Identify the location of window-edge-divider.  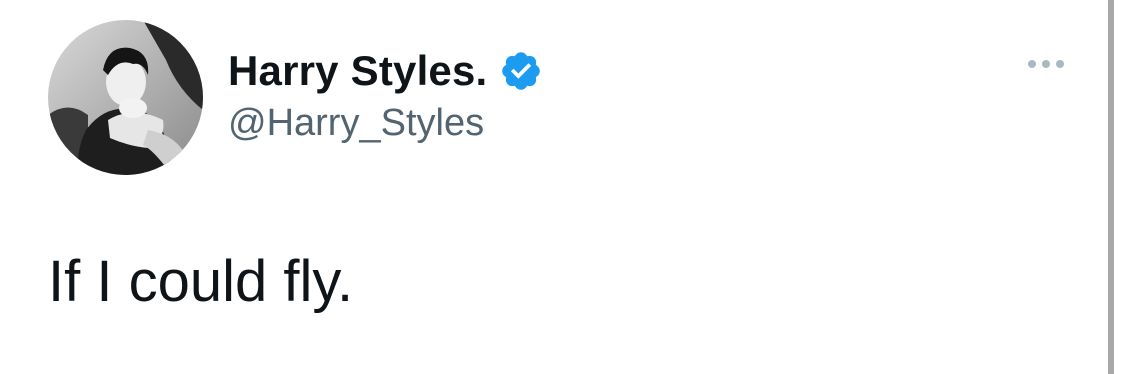
(1111, 187).